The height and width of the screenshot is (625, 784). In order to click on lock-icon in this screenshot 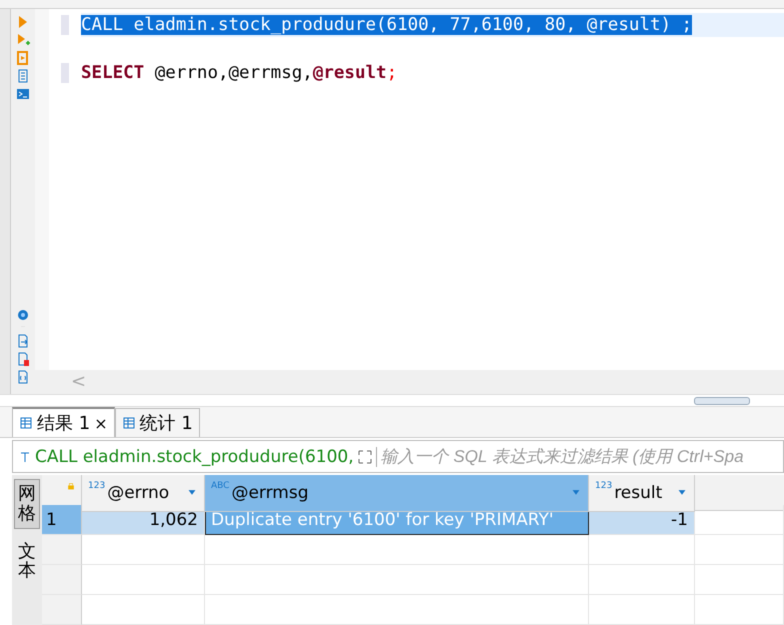, I will do `click(71, 486)`.